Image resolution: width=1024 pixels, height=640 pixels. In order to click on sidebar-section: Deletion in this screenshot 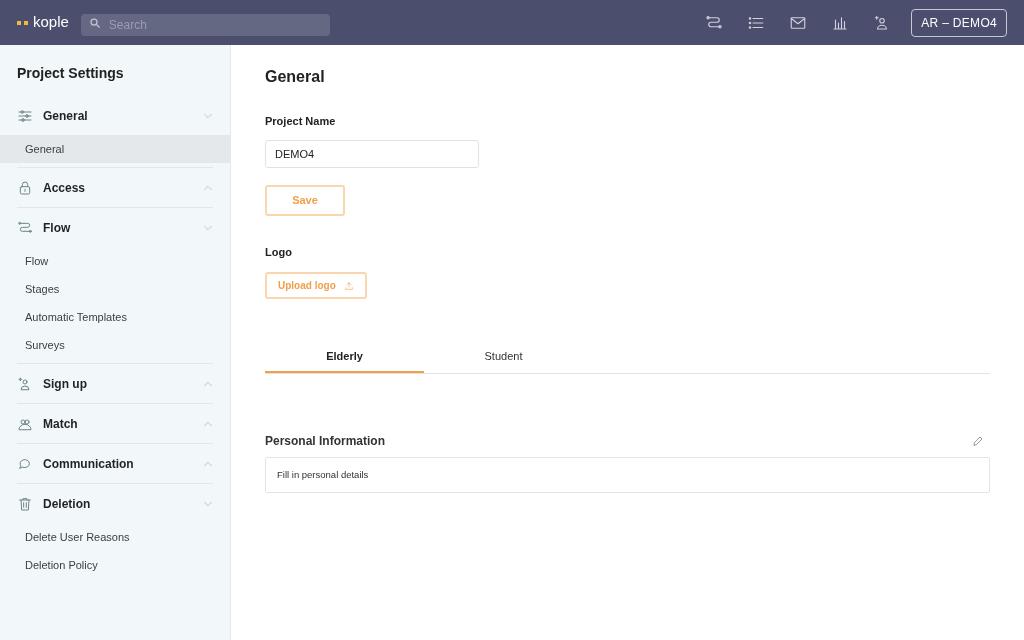, I will do `click(115, 503)`.